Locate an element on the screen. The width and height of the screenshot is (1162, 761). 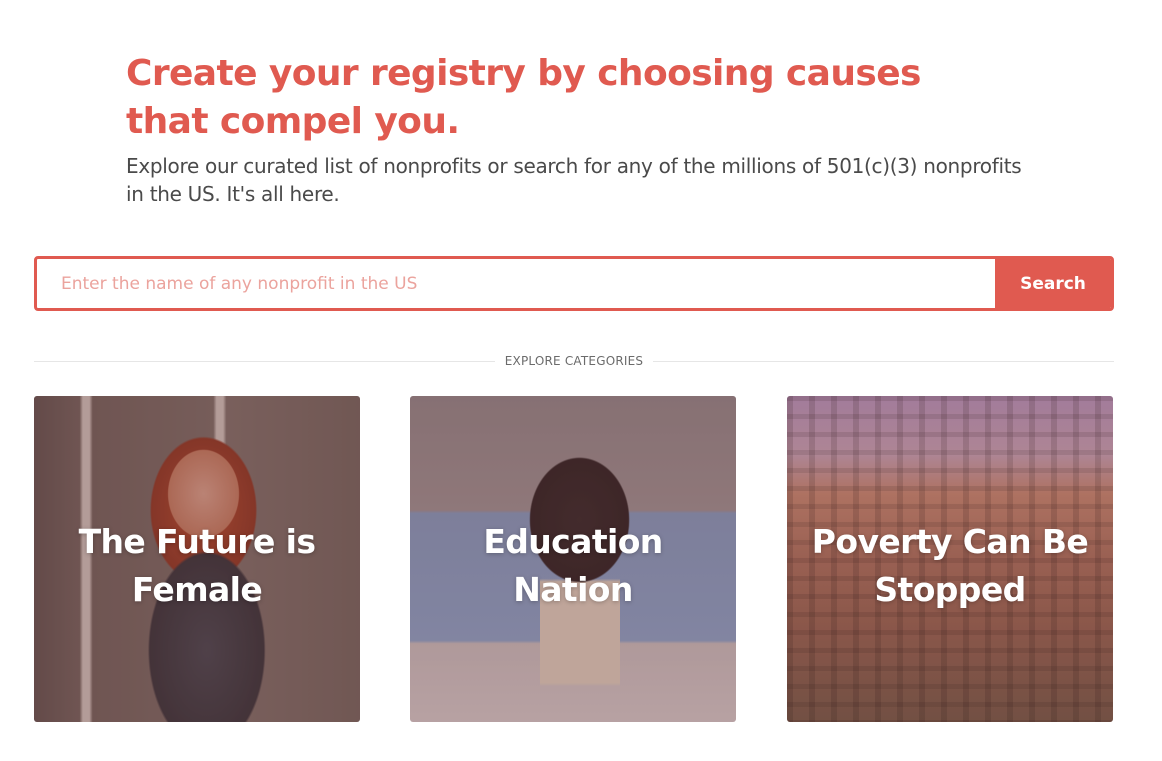
search-button: Search is located at coordinates (1053, 283).